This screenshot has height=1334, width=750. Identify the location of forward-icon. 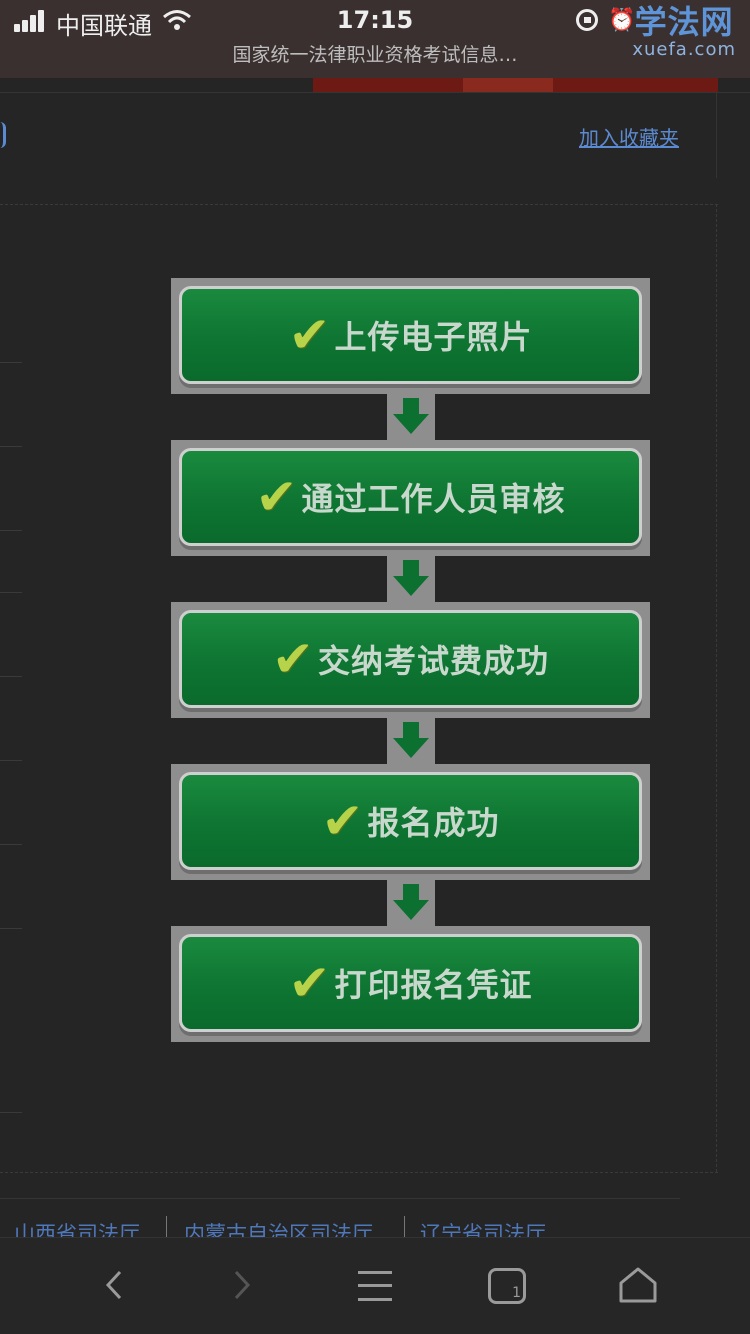
(242, 1285).